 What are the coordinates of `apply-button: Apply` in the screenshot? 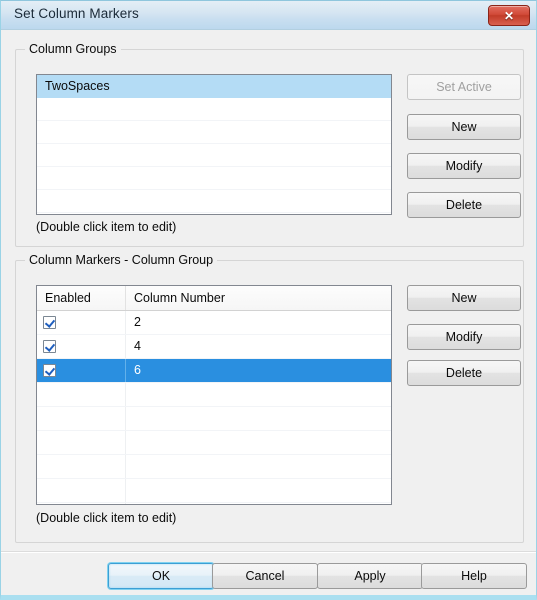 It's located at (370, 576).